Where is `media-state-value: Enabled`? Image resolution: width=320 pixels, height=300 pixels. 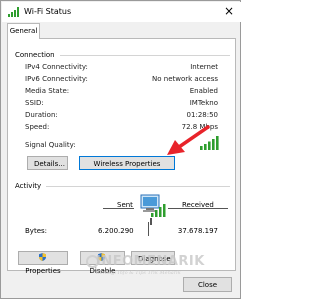 media-state-value: Enabled is located at coordinates (203, 91).